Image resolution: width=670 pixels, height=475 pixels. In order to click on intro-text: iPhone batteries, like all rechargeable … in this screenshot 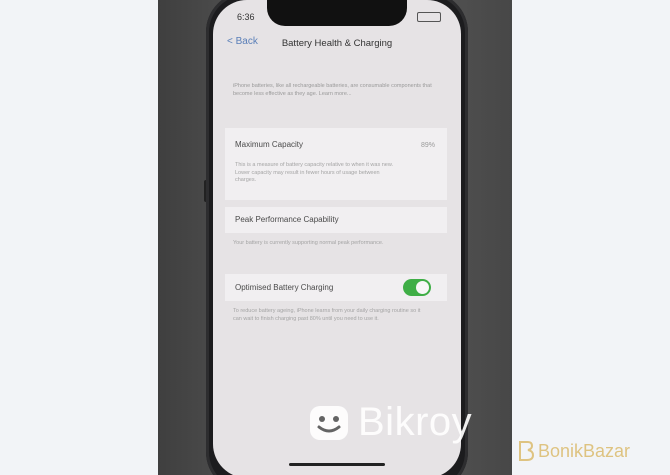, I will do `click(332, 90)`.